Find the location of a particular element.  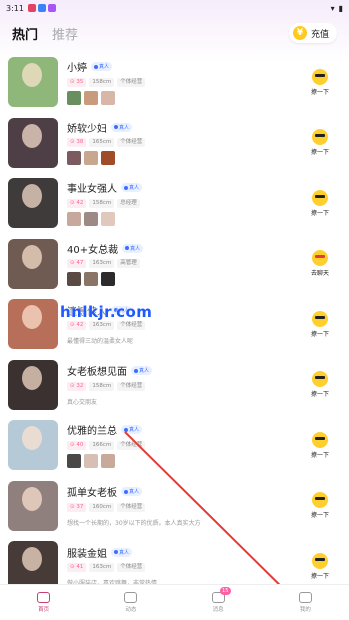

nav-item: 首页 is located at coordinates (43, 602).